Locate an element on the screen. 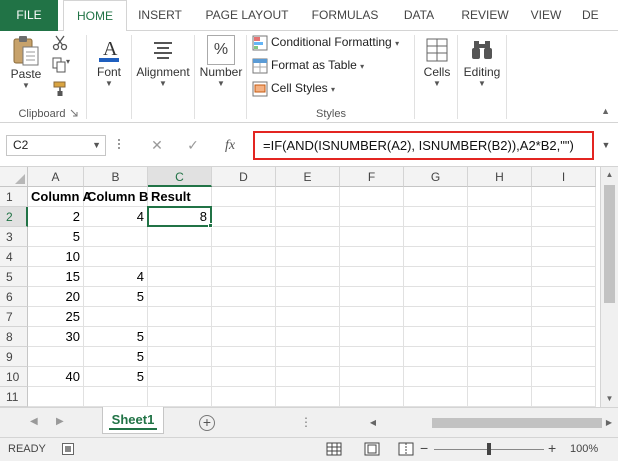  insert-function-icon: fx is located at coordinates (230, 145).